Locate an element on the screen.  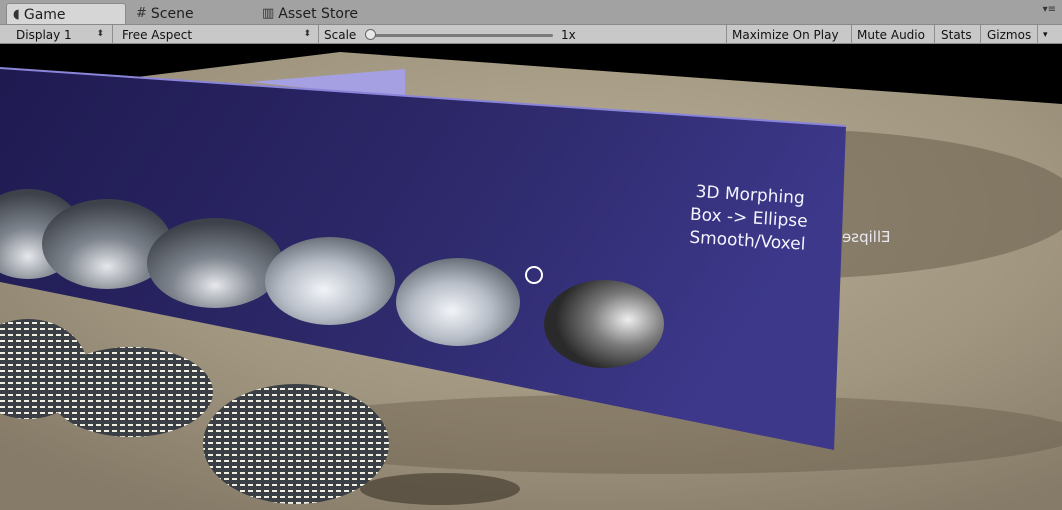
tab-menu-icon: ▾≡ is located at coordinates (1049, 9).